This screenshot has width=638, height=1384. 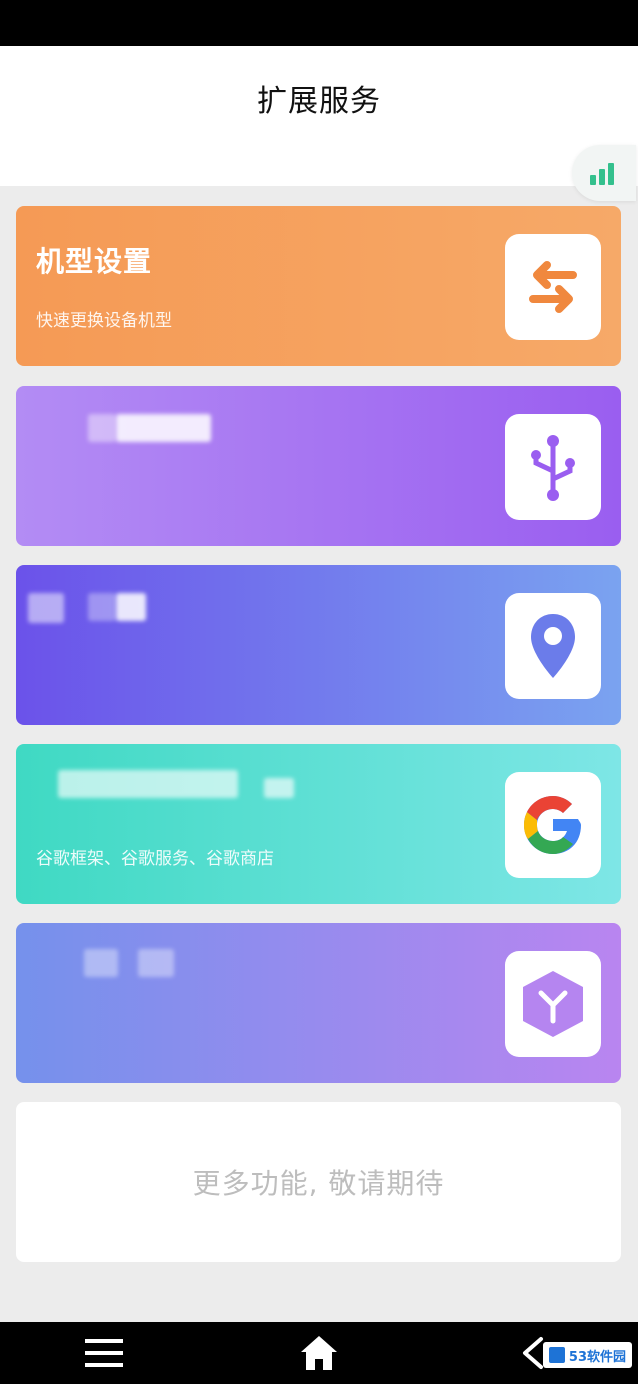 I want to click on card-description: 谷歌框架、谷歌服务、谷歌商店, so click(x=155, y=859).